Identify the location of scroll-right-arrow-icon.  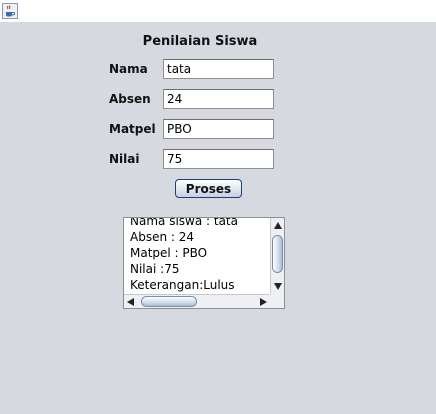
(263, 302).